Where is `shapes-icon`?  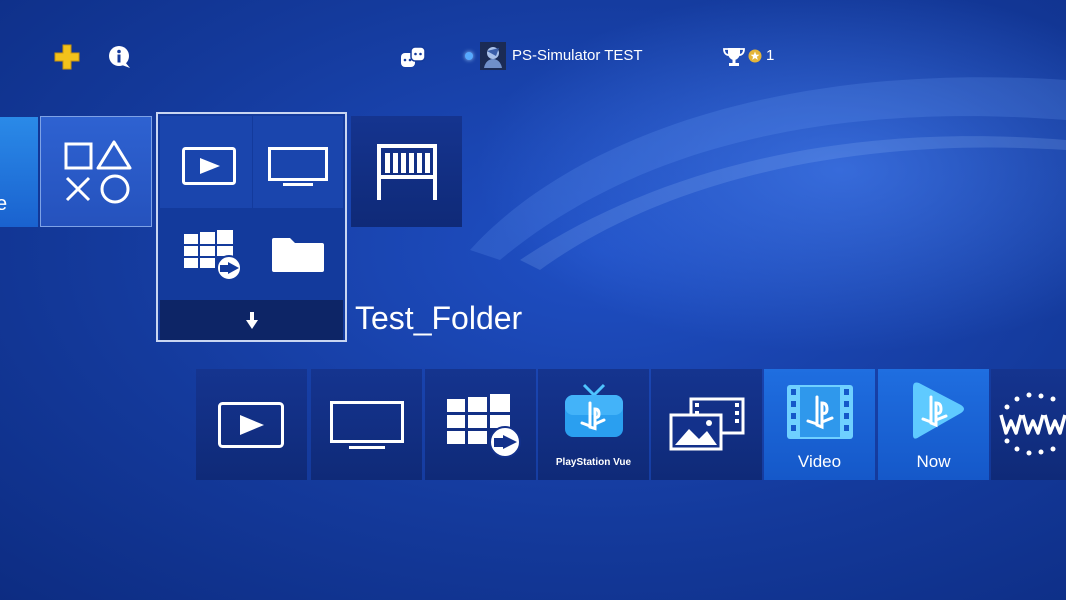
shapes-icon is located at coordinates (98, 172).